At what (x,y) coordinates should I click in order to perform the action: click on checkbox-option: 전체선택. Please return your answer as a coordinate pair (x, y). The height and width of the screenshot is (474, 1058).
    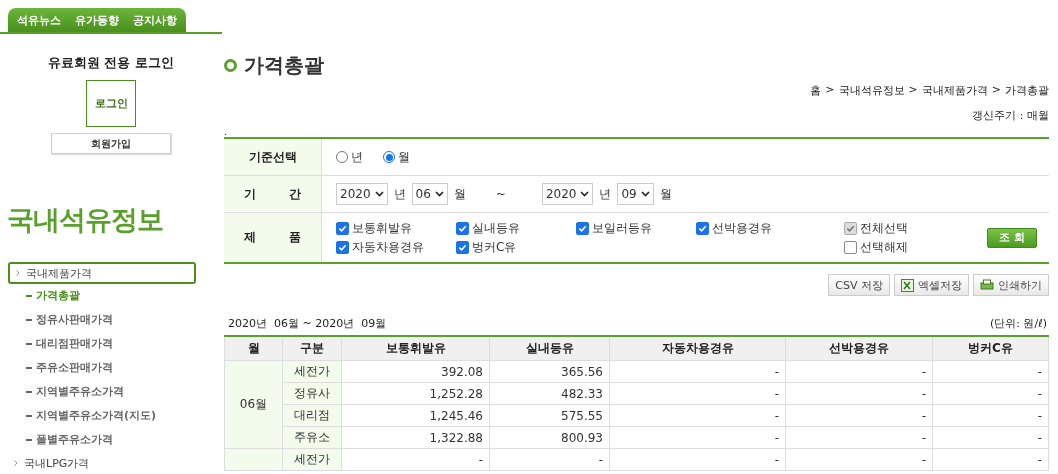
    Looking at the image, I should click on (876, 228).